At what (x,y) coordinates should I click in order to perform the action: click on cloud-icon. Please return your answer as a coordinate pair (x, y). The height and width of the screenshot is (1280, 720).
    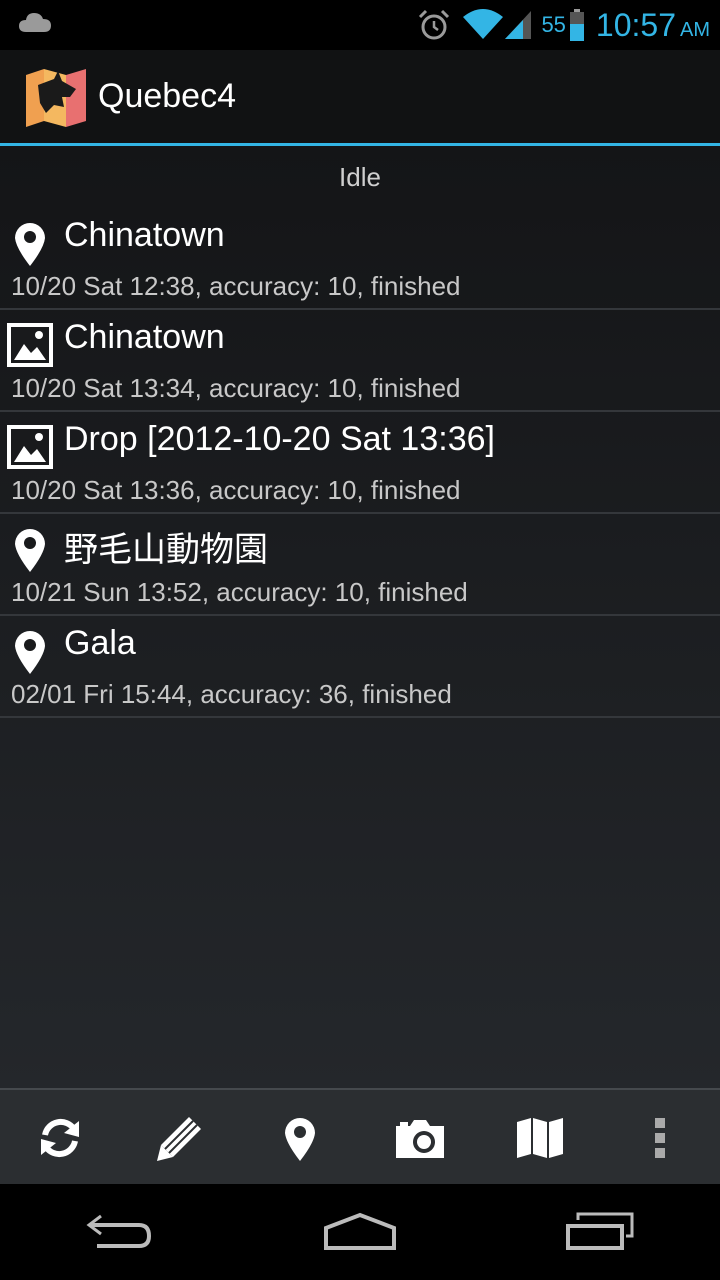
    Looking at the image, I should click on (35, 25).